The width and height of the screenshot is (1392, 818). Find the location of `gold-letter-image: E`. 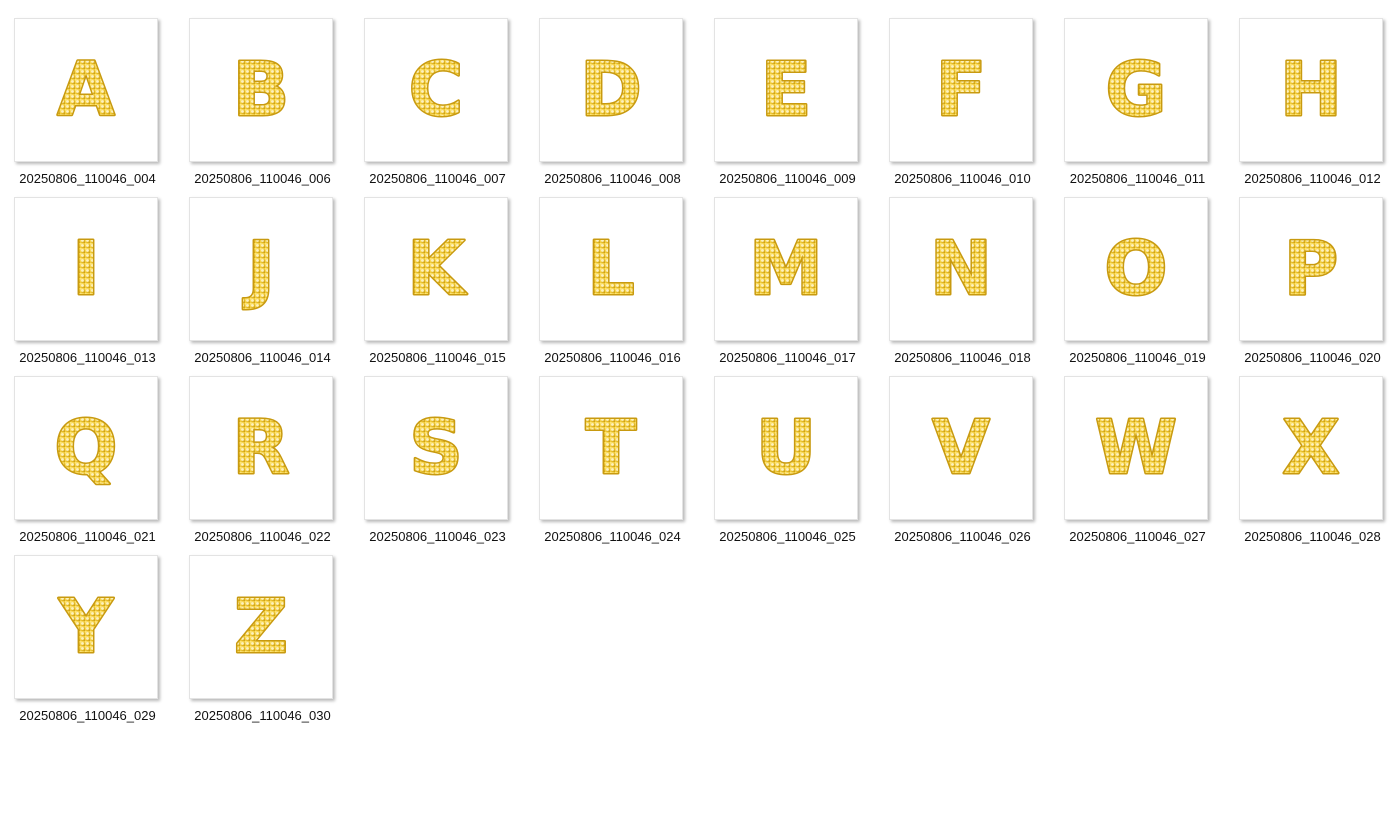

gold-letter-image: E is located at coordinates (786, 90).